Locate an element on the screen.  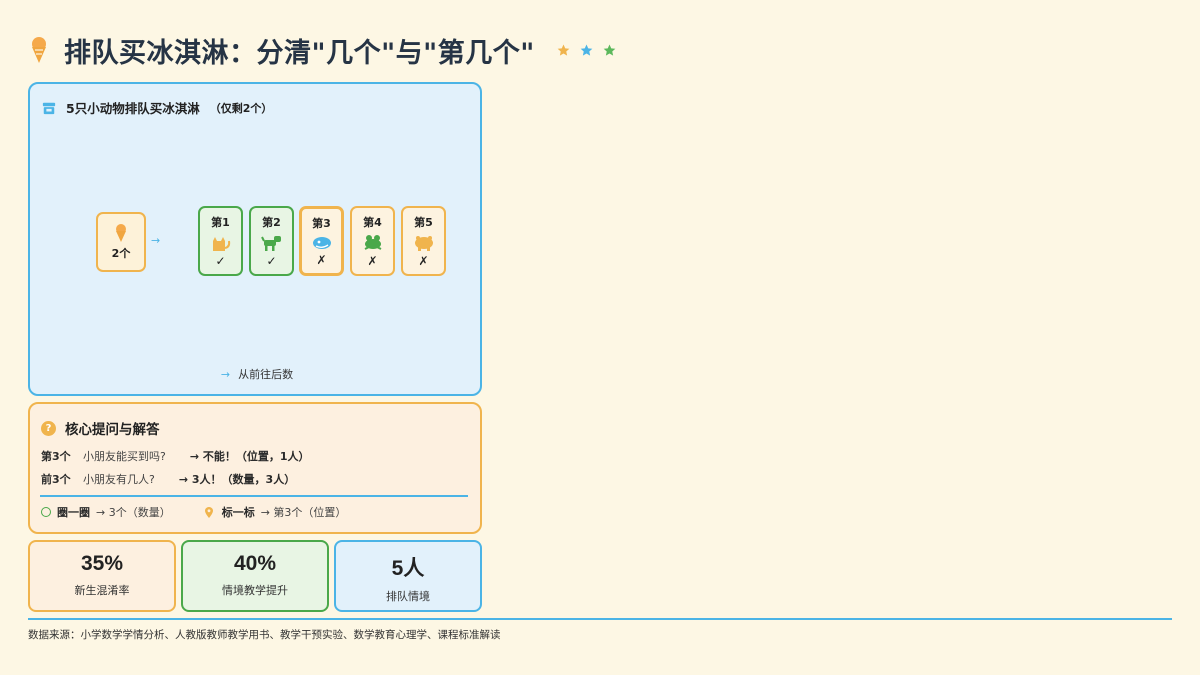
stat-label: 情境教学提升 is located at coordinates (255, 590).